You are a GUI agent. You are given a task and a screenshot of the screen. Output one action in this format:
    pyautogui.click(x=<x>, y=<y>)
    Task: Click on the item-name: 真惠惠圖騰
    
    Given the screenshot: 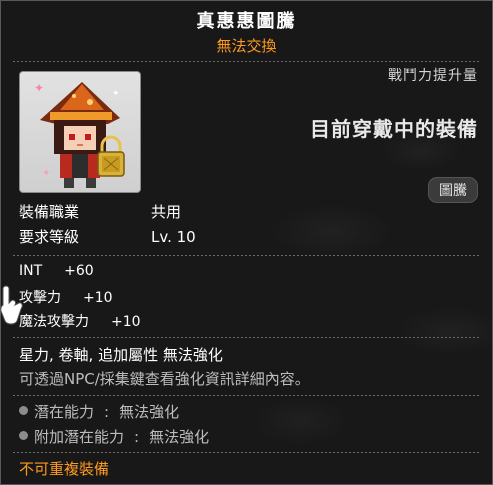 What is the action you would take?
    pyautogui.click(x=246, y=21)
    